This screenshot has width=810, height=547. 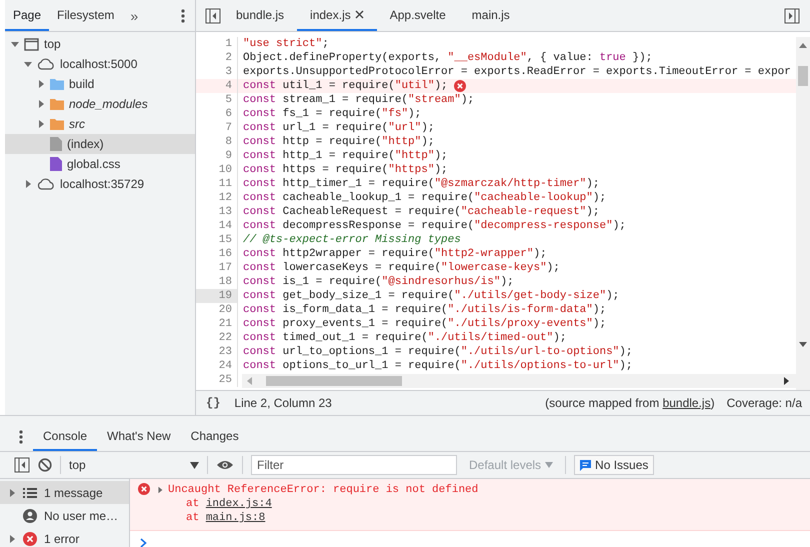 What do you see at coordinates (27, 15) in the screenshot?
I see `panel-tab: Page` at bounding box center [27, 15].